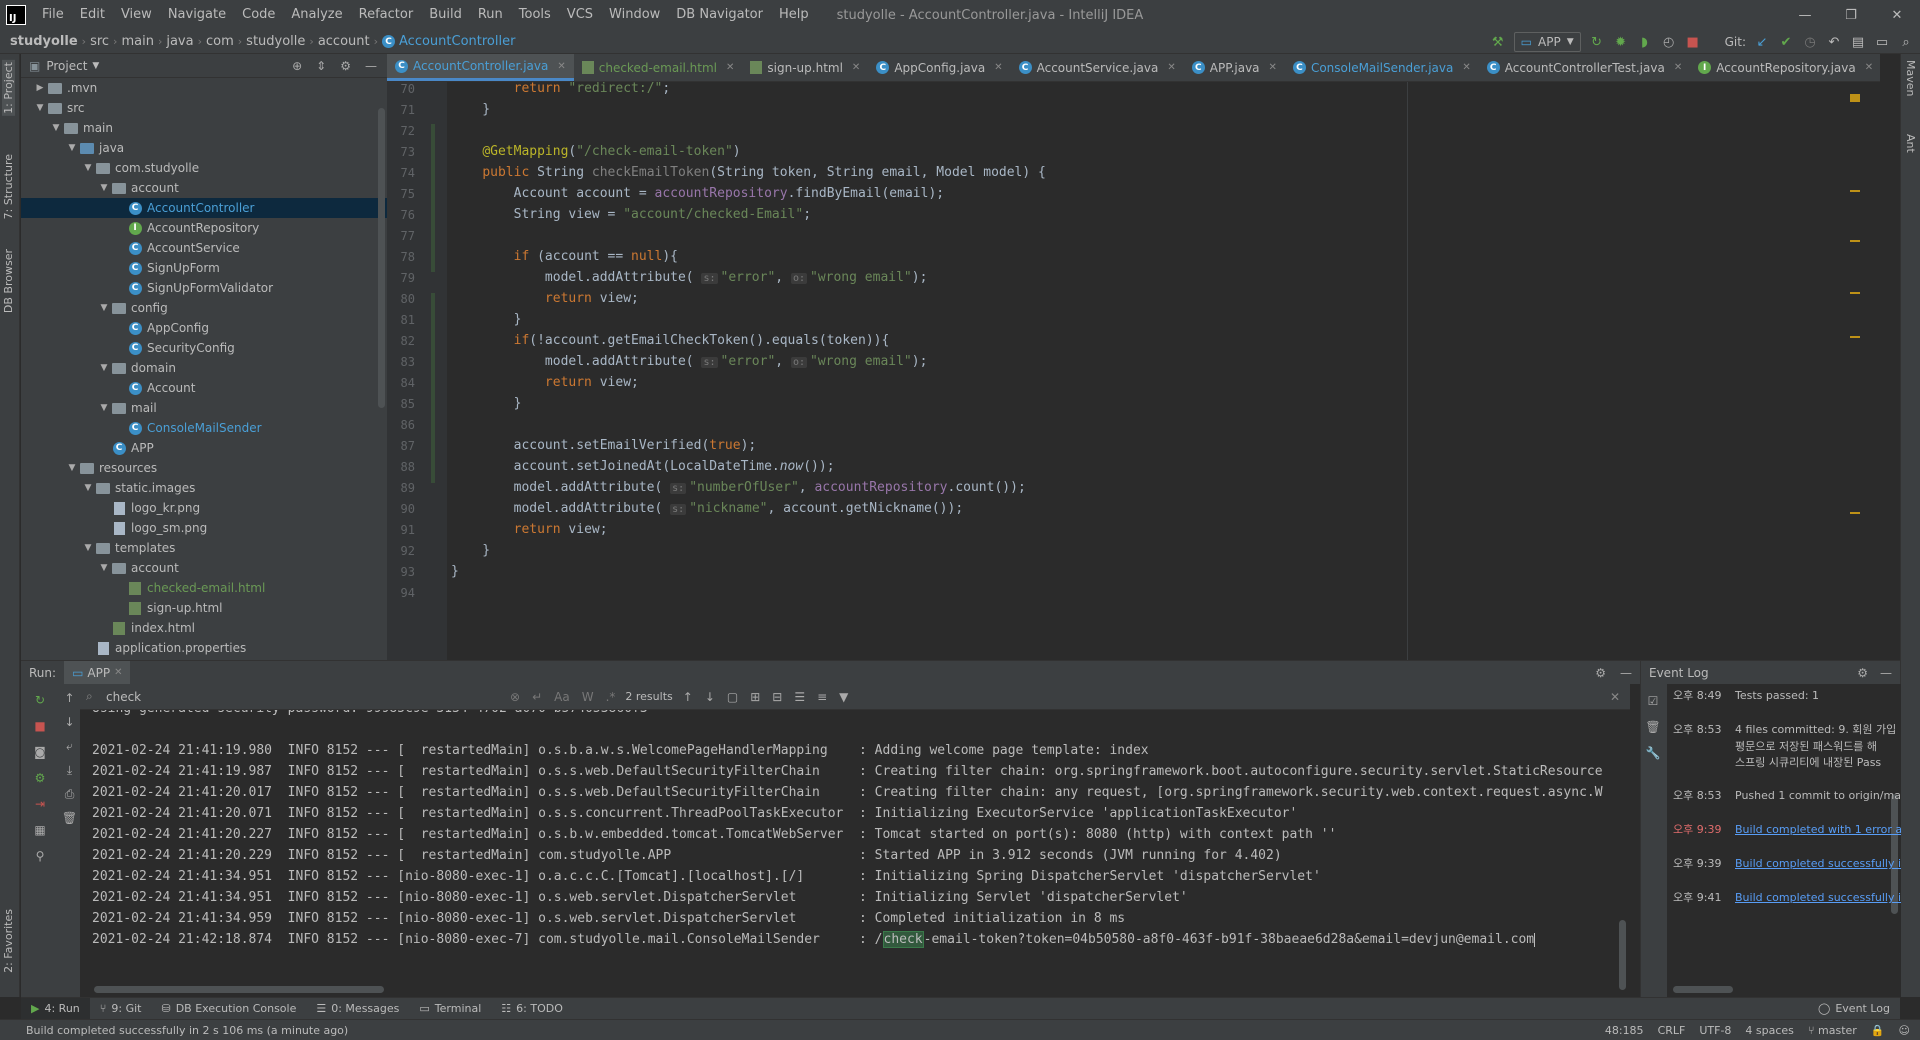 The height and width of the screenshot is (1040, 1920). I want to click on tree-item: ▼ src, so click(204, 108).